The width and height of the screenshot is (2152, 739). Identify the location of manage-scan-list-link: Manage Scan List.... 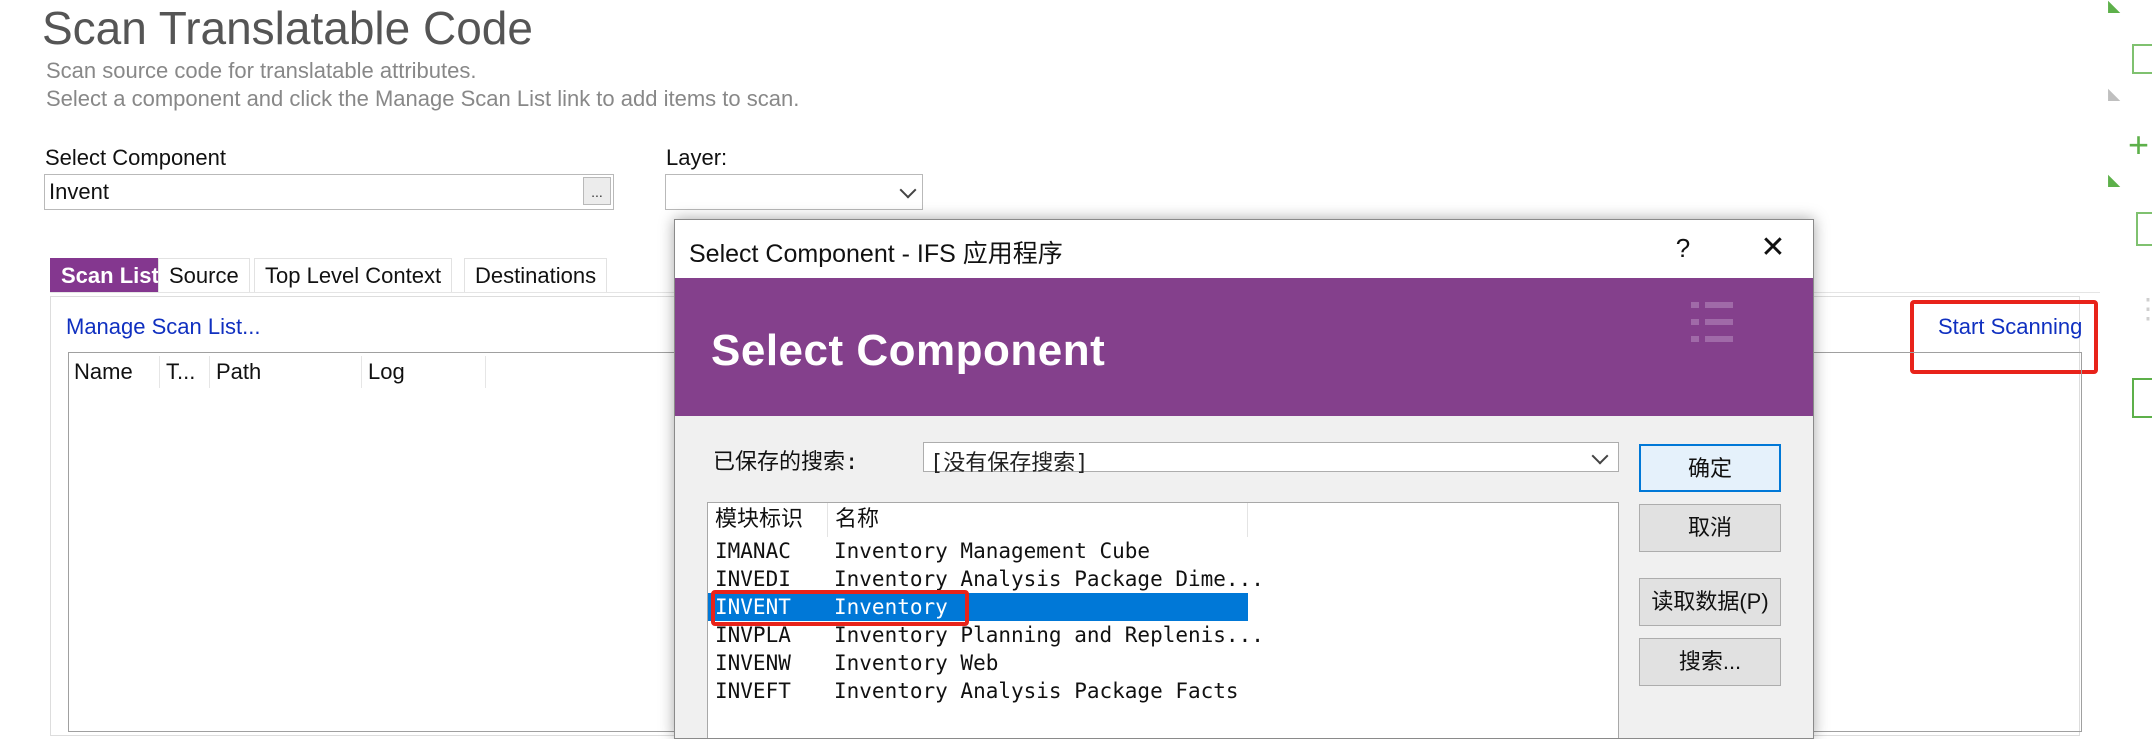
(163, 327).